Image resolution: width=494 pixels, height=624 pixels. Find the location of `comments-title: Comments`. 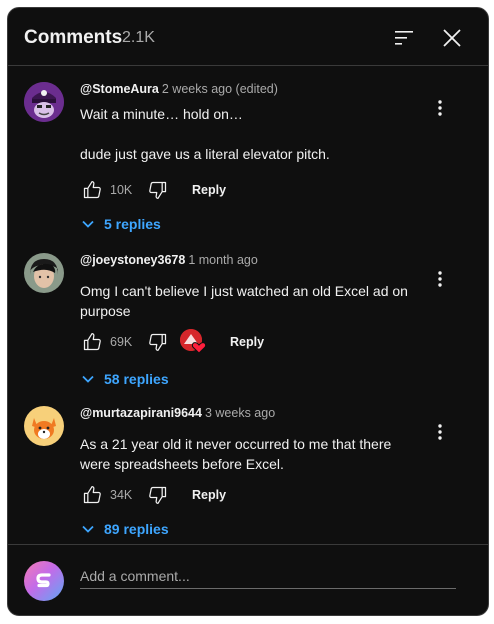

comments-title: Comments is located at coordinates (73, 37).